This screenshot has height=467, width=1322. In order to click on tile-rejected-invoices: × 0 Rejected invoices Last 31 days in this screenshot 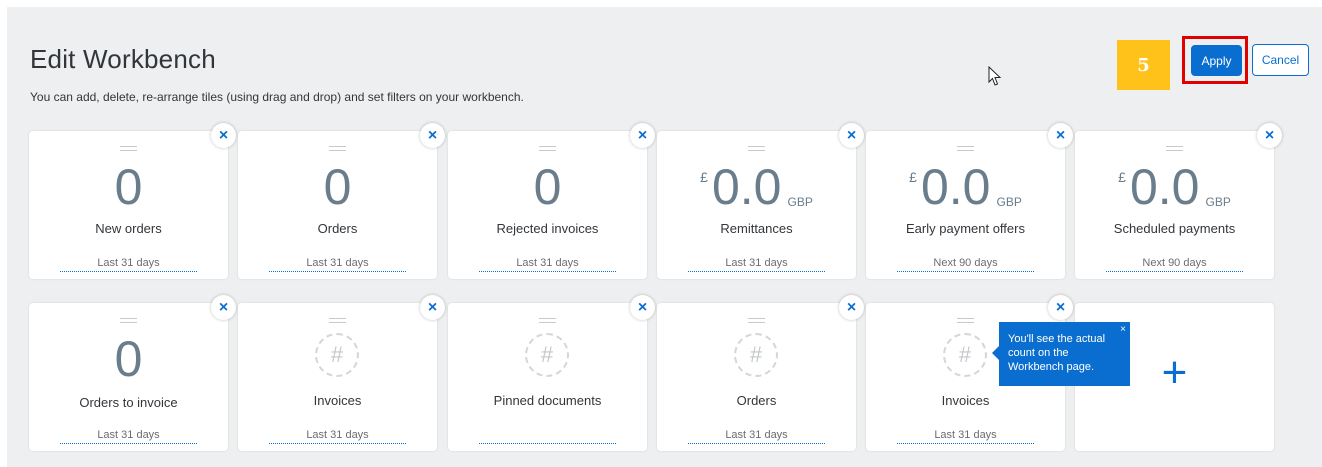, I will do `click(551, 201)`.